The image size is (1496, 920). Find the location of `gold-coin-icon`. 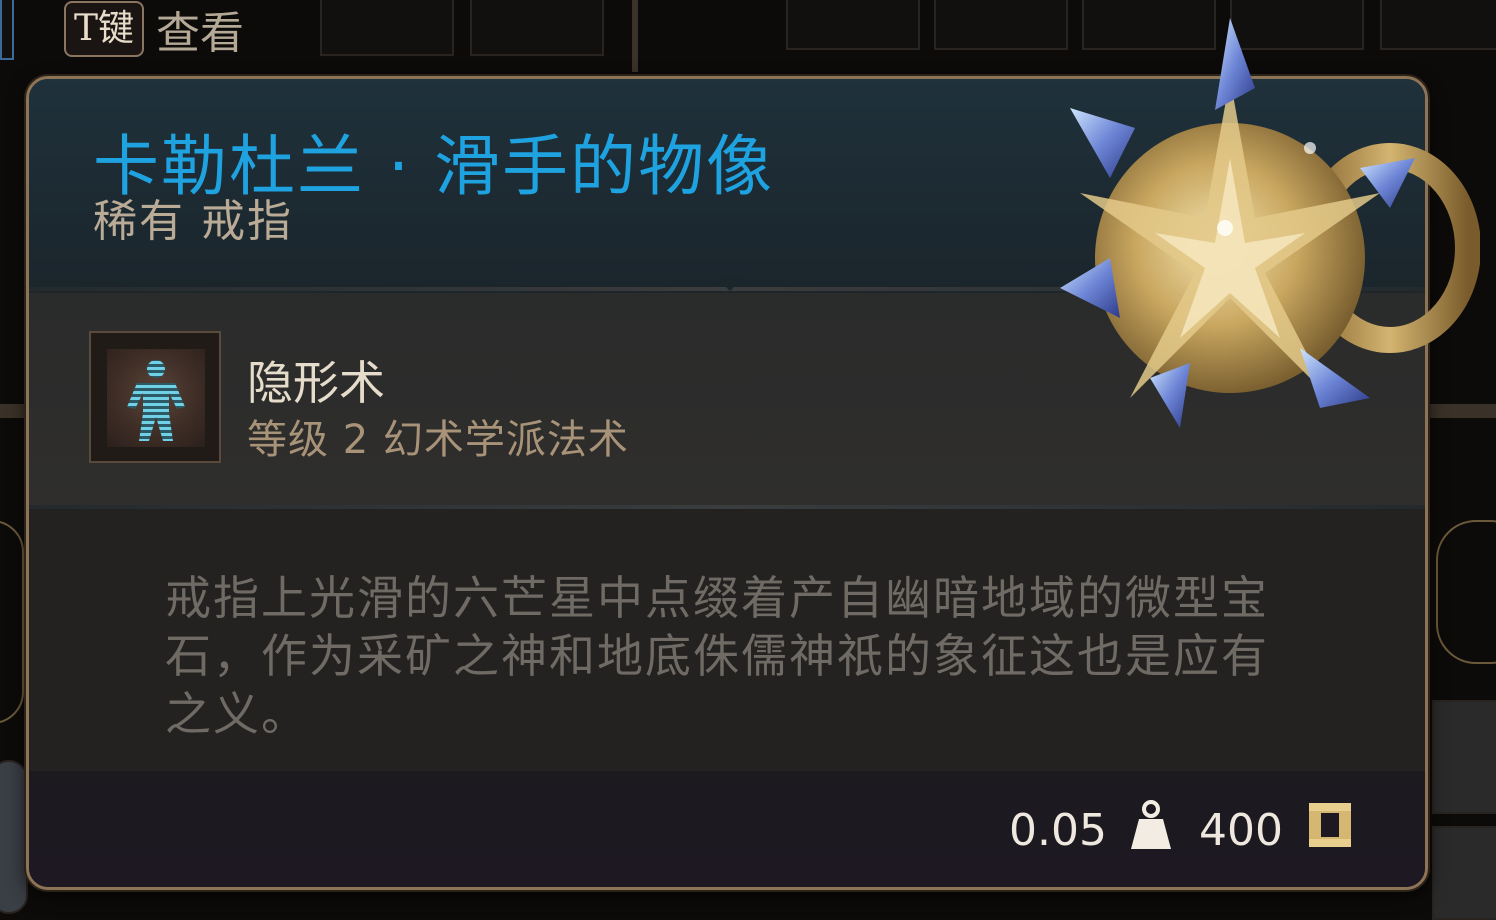

gold-coin-icon is located at coordinates (1330, 825).